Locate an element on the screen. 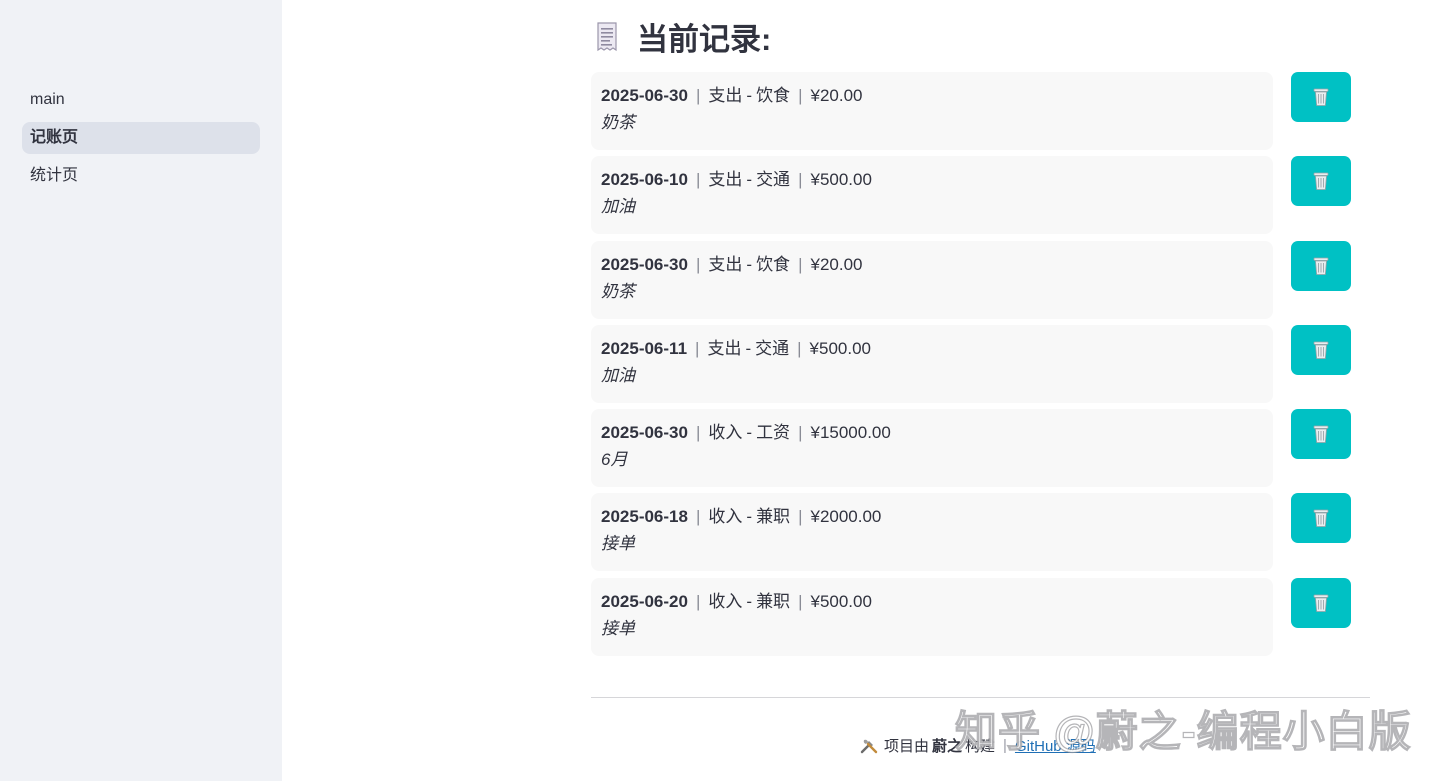 The height and width of the screenshot is (781, 1440). record-row: 2025-06-10 | 支出 - 交通 | ¥500.00 加油 is located at coordinates (981, 195).